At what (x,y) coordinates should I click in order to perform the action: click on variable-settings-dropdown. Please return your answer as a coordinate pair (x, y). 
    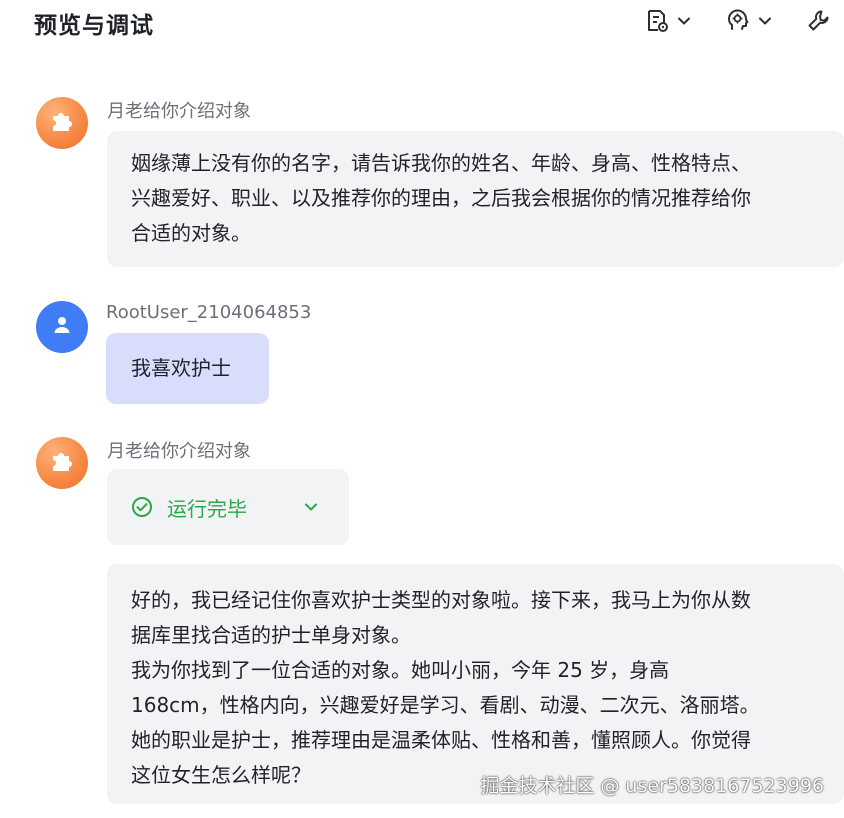
    Looking at the image, I should click on (668, 21).